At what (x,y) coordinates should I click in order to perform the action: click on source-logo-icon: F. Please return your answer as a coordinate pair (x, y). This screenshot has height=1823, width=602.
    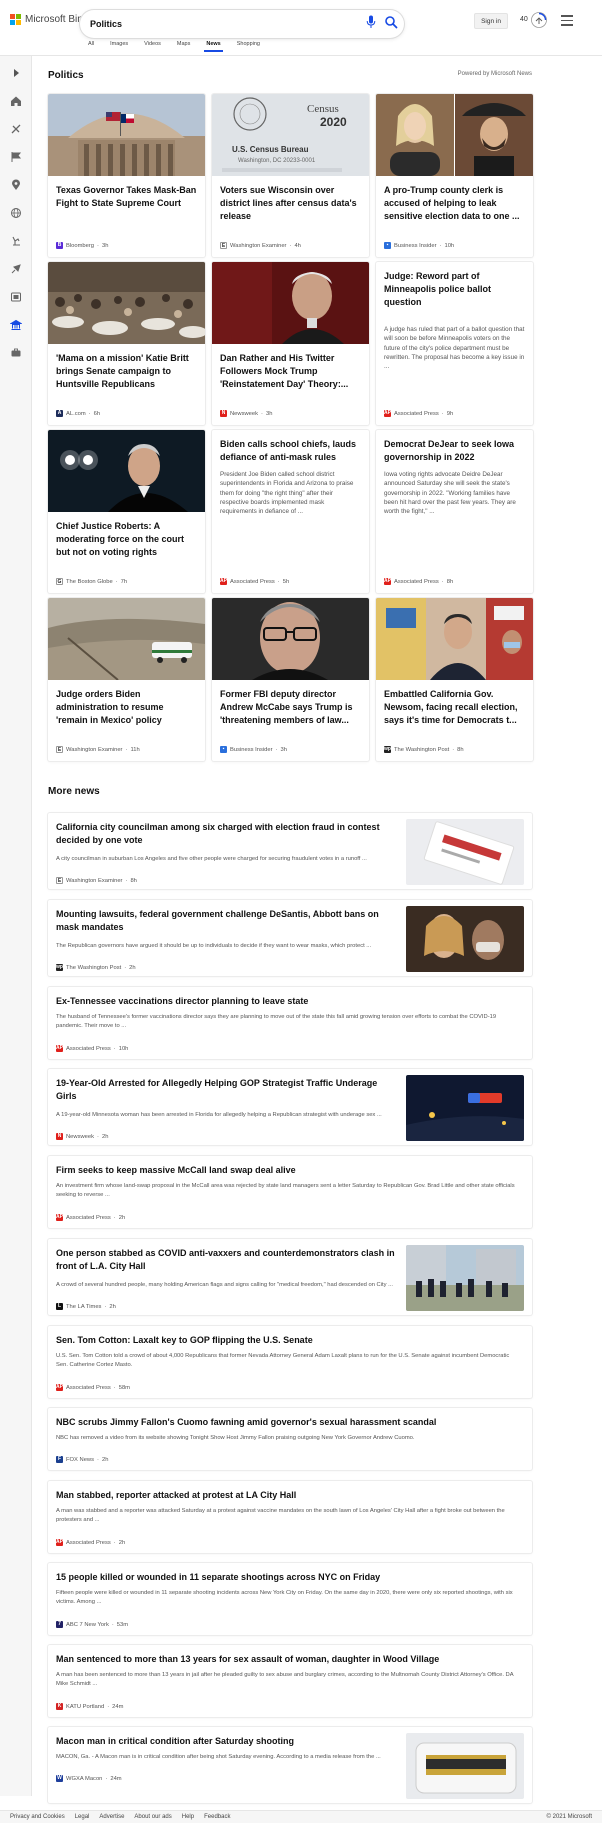
    Looking at the image, I should click on (59, 1459).